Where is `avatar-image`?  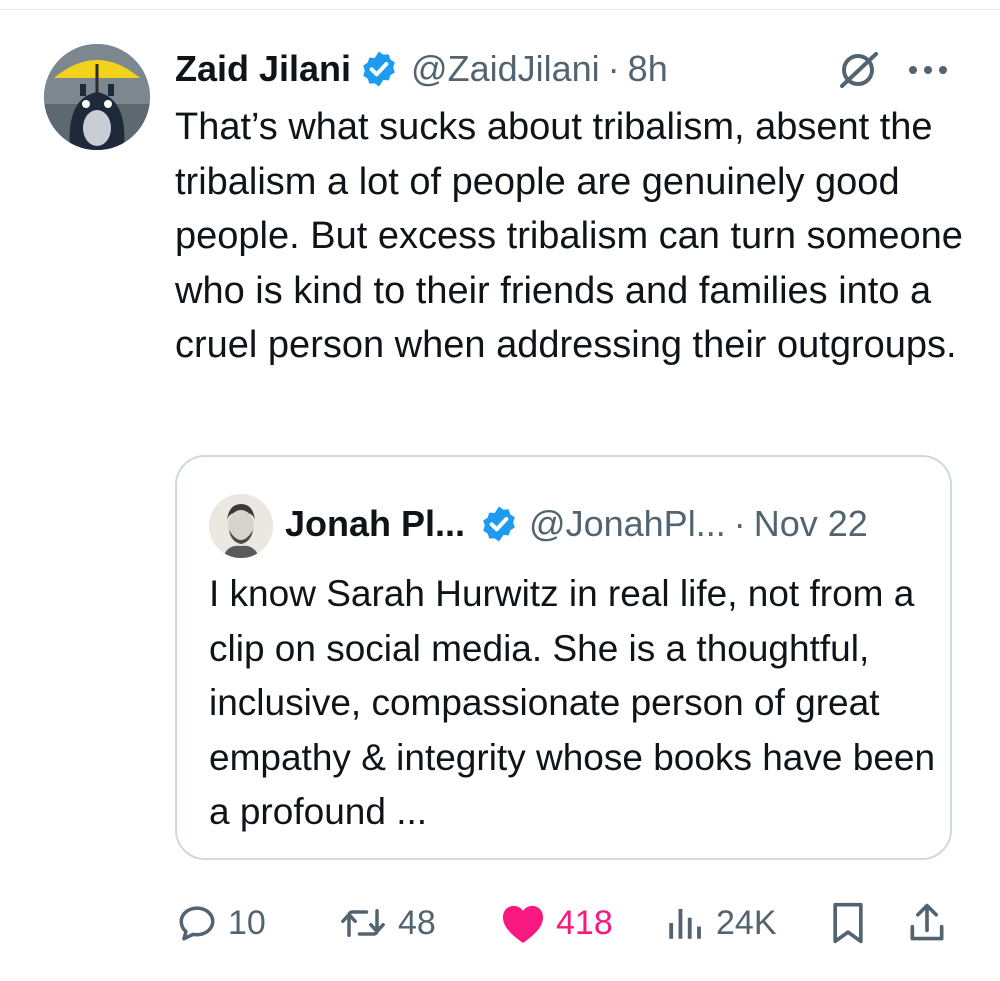 avatar-image is located at coordinates (97, 97).